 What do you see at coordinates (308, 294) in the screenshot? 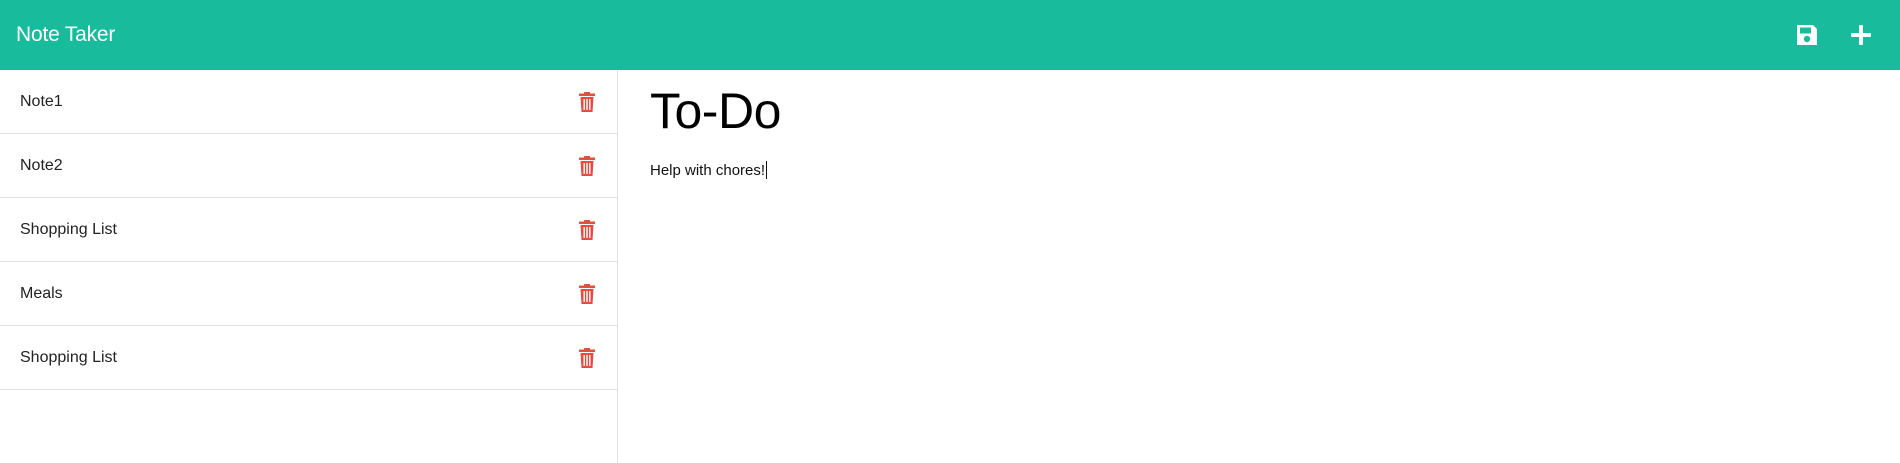
I see `list-item: Meals` at bounding box center [308, 294].